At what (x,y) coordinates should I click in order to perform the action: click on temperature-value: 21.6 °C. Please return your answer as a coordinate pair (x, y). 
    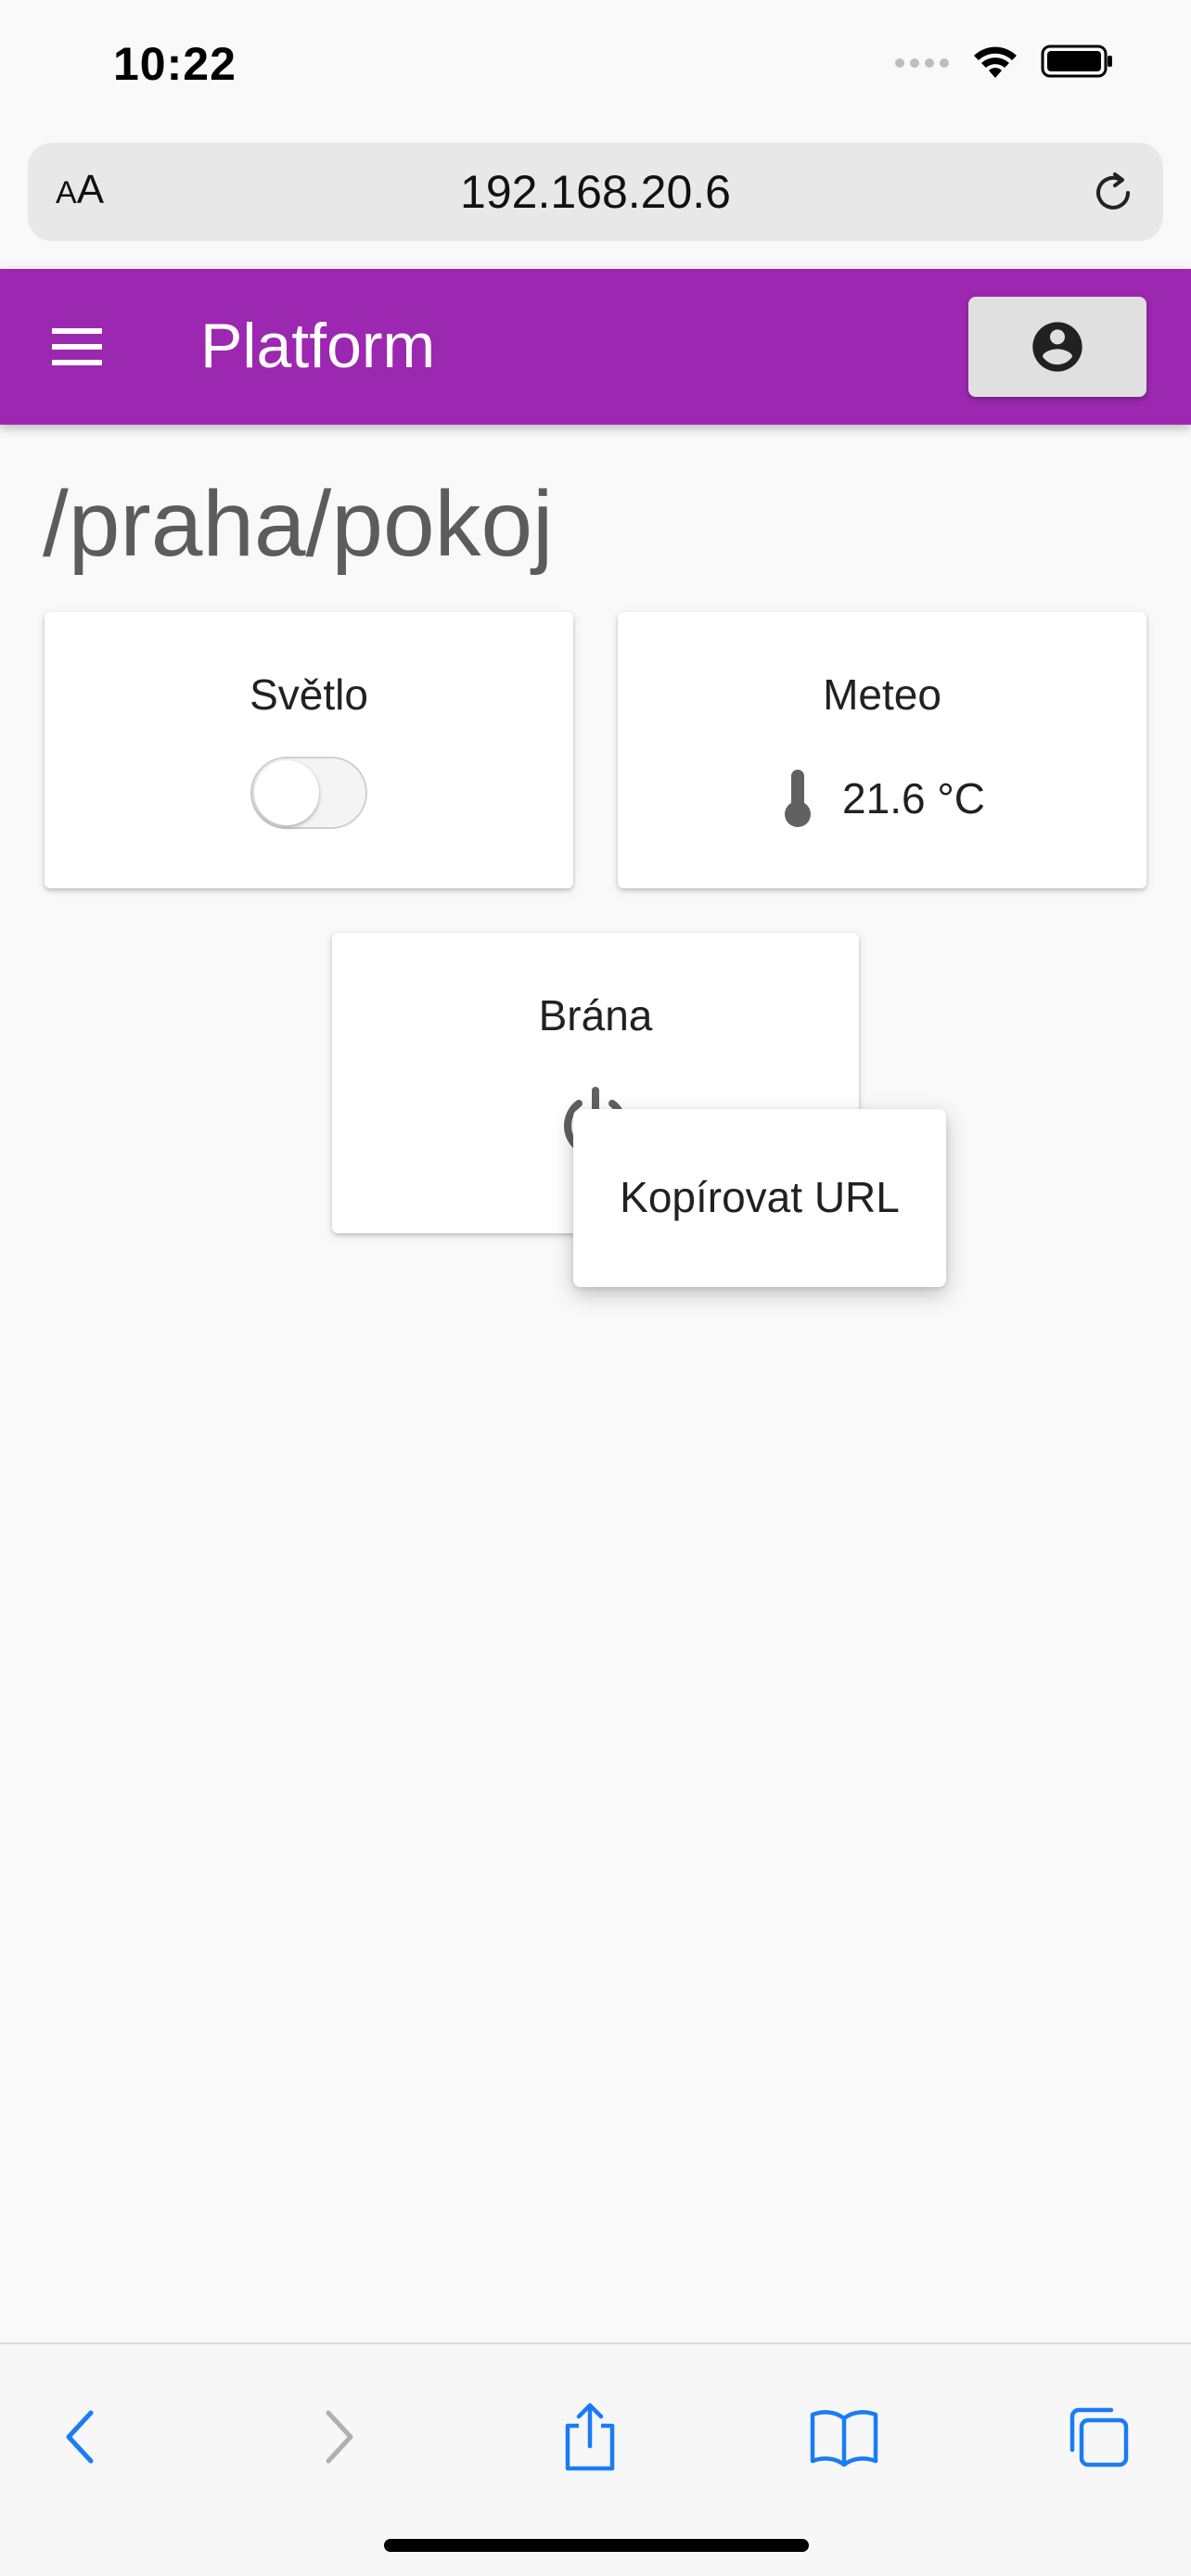
    Looking at the image, I should click on (913, 799).